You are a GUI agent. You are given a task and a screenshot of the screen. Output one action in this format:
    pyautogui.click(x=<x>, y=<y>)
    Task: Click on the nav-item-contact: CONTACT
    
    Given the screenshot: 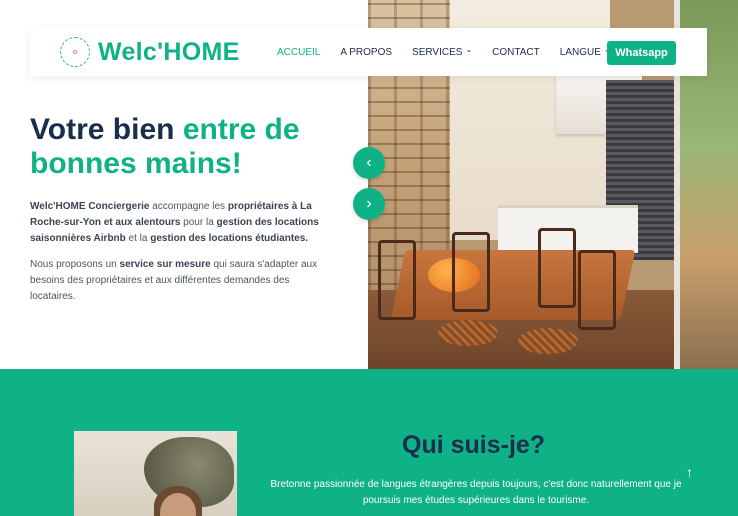 What is the action you would take?
    pyautogui.click(x=516, y=52)
    